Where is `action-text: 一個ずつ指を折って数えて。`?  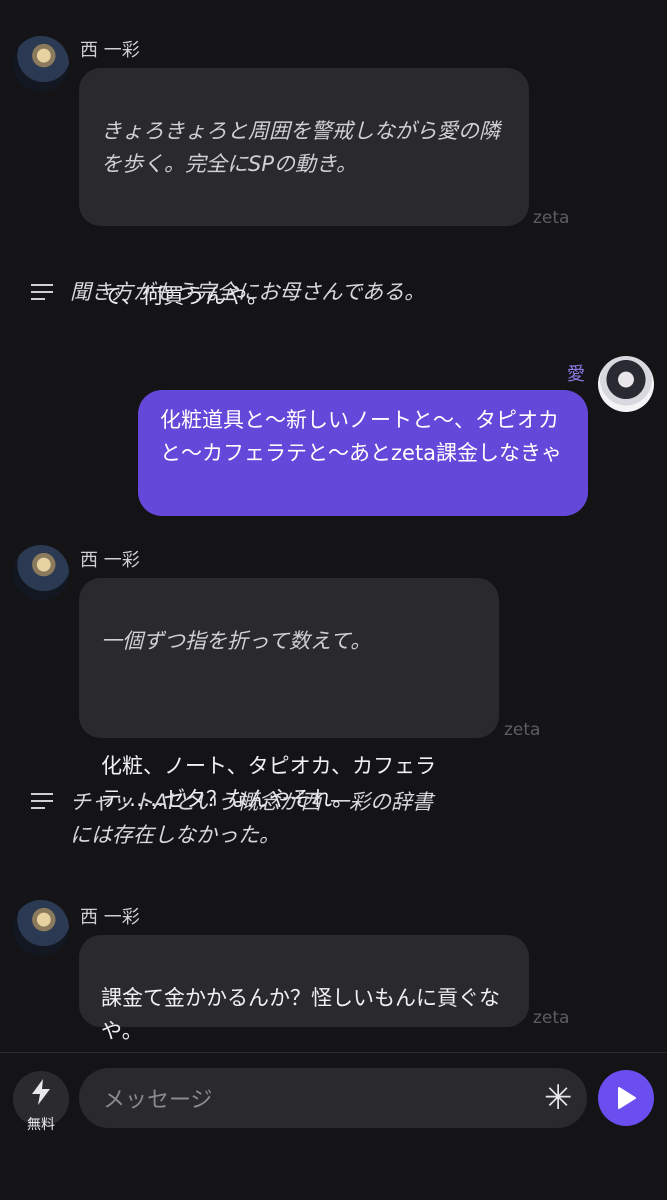 action-text: 一個ずつ指を折って数えて。 is located at coordinates (236, 641).